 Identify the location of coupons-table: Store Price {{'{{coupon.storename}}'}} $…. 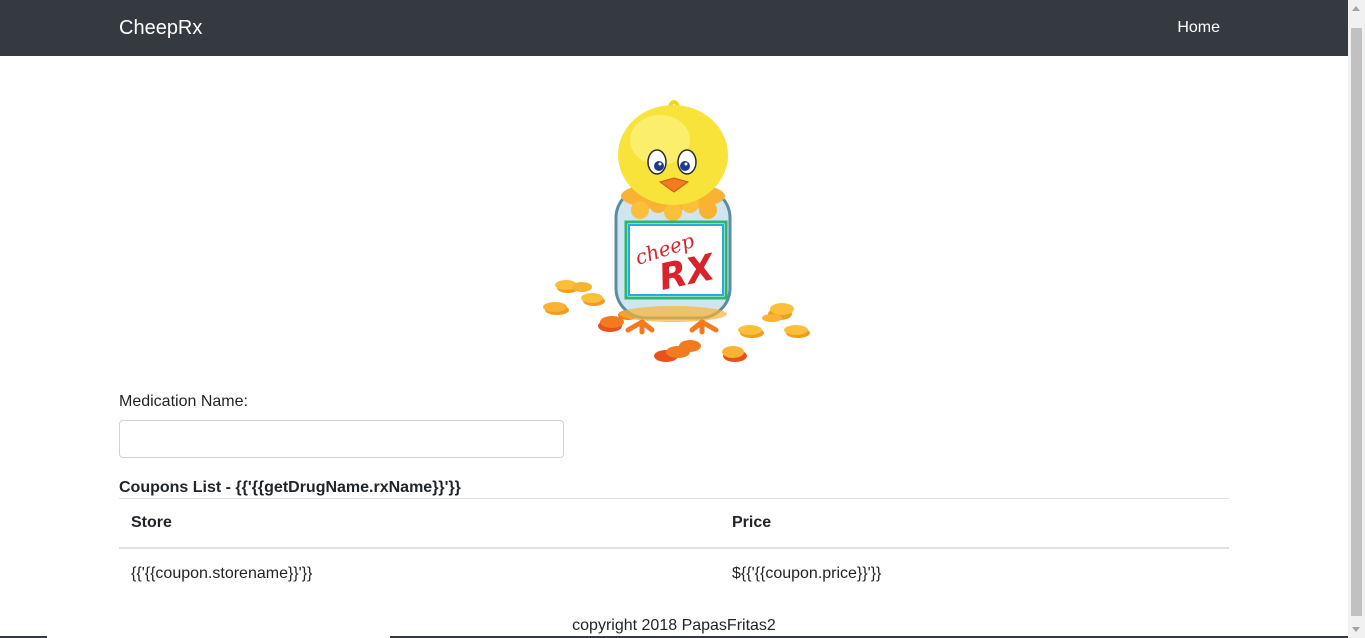
(674, 549).